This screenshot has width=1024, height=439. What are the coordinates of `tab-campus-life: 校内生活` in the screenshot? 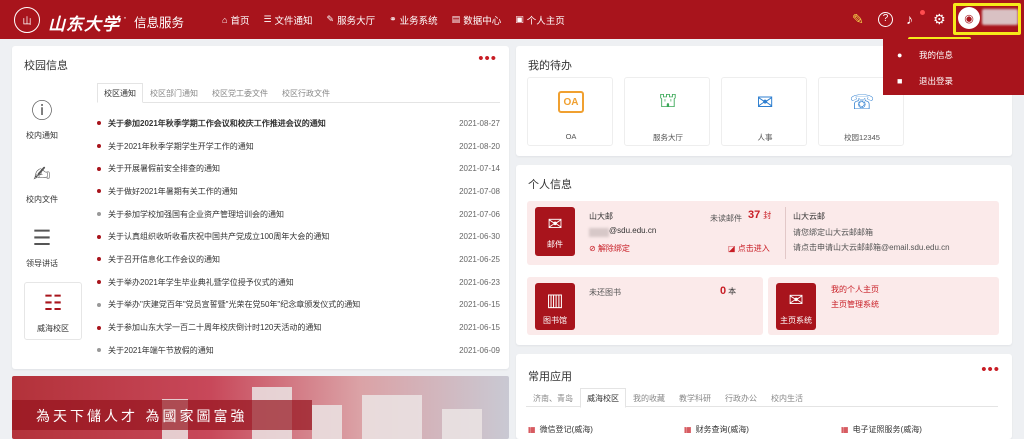 It's located at (787, 398).